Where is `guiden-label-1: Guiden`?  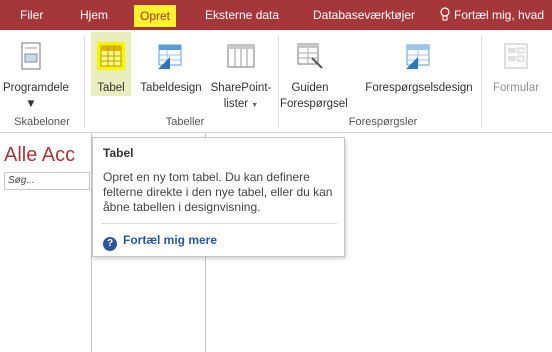 guiden-label-1: Guiden is located at coordinates (310, 88).